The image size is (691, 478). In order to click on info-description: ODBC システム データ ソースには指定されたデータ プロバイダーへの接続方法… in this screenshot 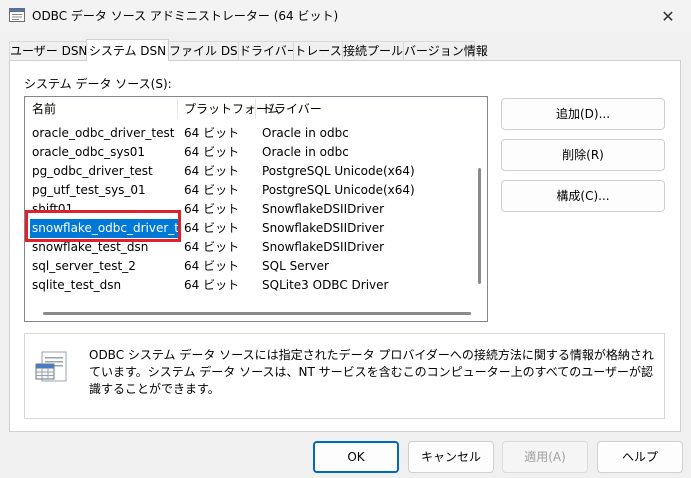, I will do `click(371, 372)`.